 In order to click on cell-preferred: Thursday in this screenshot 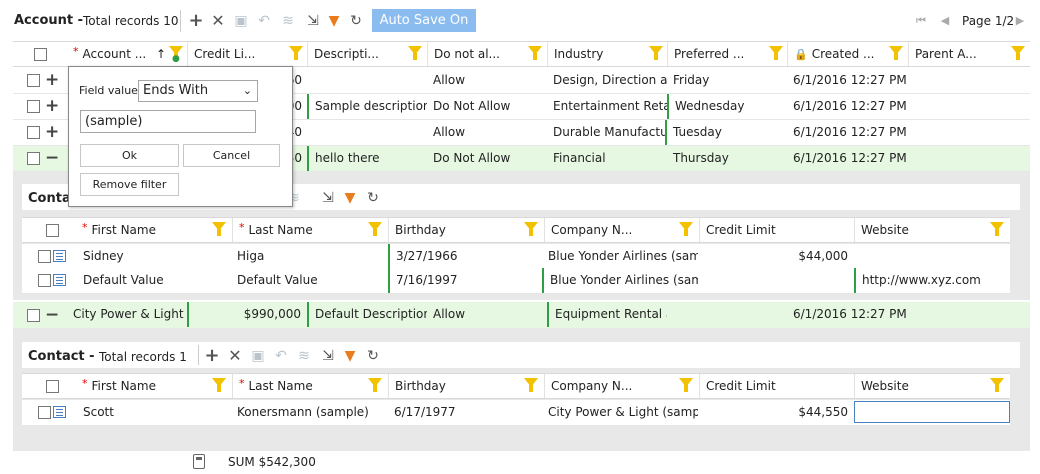, I will do `click(727, 158)`.